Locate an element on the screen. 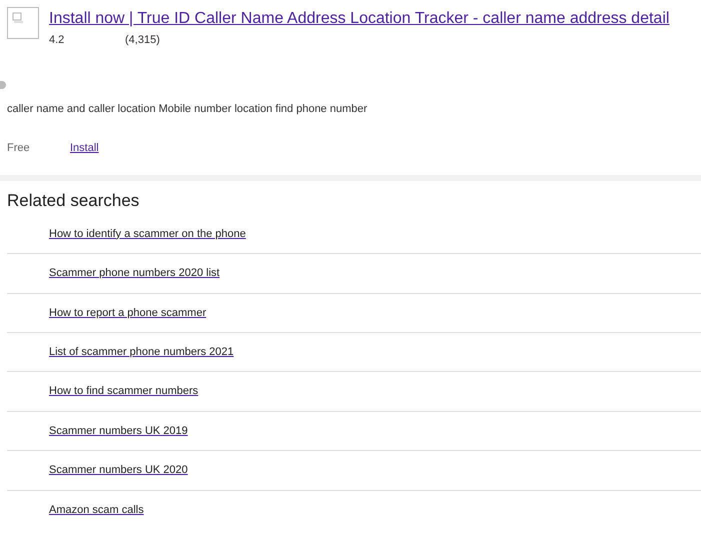  review-count: (4,315) is located at coordinates (142, 40).